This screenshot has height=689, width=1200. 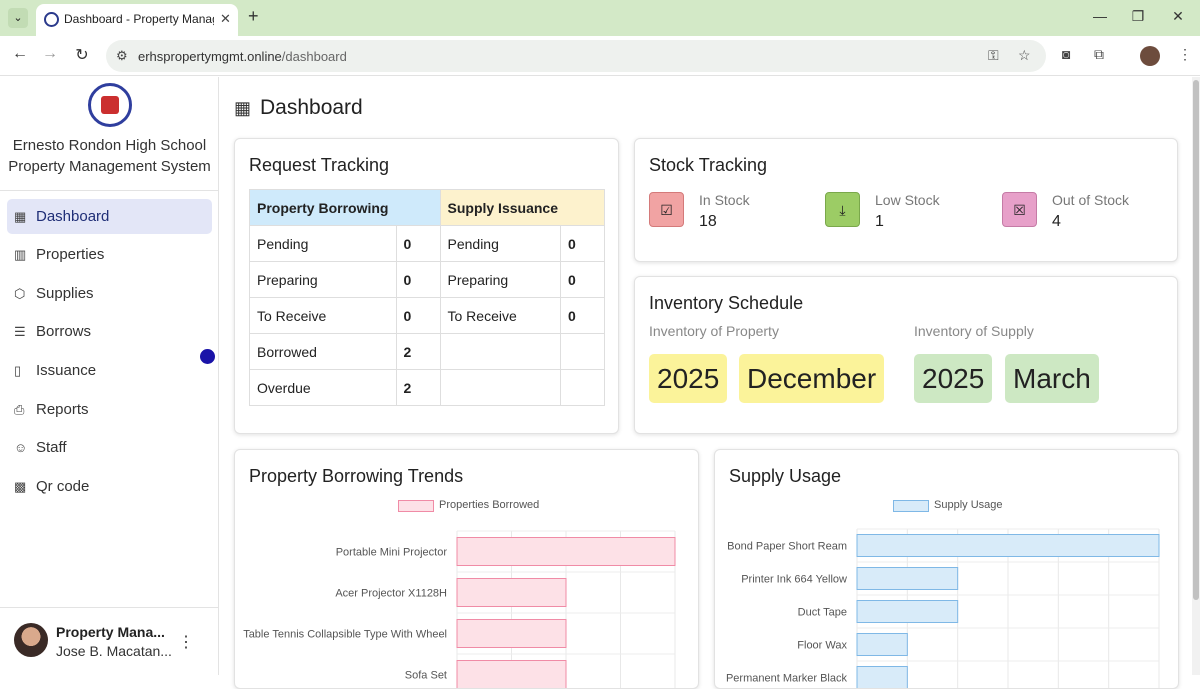 I want to click on building-icon: ▥, so click(x=20, y=254).